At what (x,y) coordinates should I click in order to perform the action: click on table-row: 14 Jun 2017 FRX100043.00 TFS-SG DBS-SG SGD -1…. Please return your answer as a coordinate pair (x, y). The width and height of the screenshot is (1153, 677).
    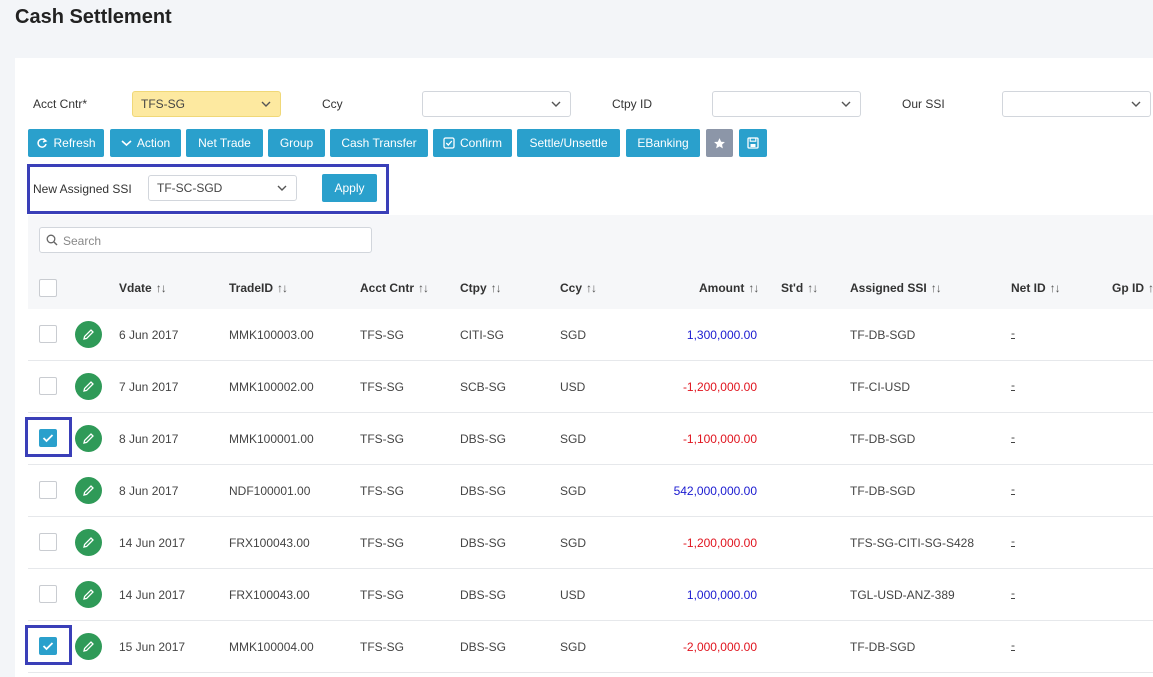
    Looking at the image, I should click on (590, 543).